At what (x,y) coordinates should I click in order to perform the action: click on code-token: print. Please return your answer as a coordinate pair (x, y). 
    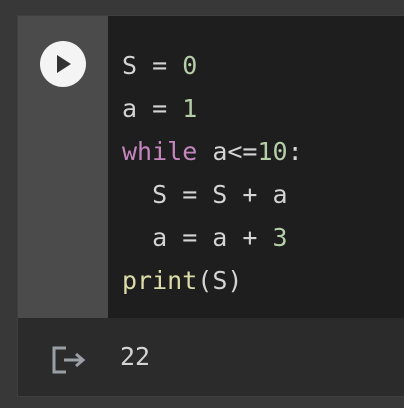
    Looking at the image, I should click on (160, 280).